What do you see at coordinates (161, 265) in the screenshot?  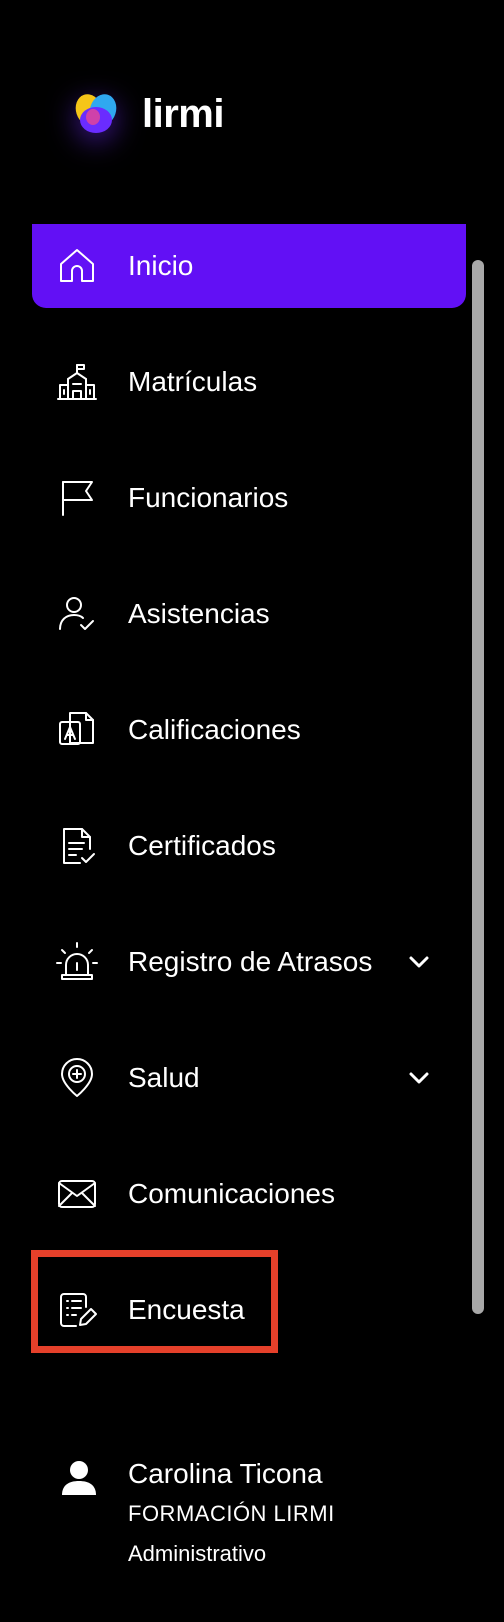 I see `sidebar-item-label: Inicio` at bounding box center [161, 265].